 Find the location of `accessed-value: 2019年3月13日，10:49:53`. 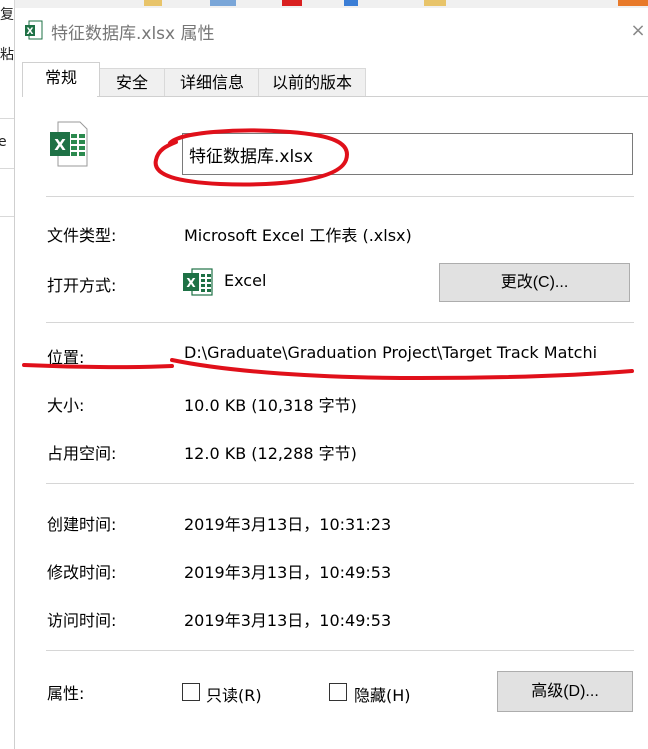

accessed-value: 2019年3月13日，10:49:53 is located at coordinates (288, 620).